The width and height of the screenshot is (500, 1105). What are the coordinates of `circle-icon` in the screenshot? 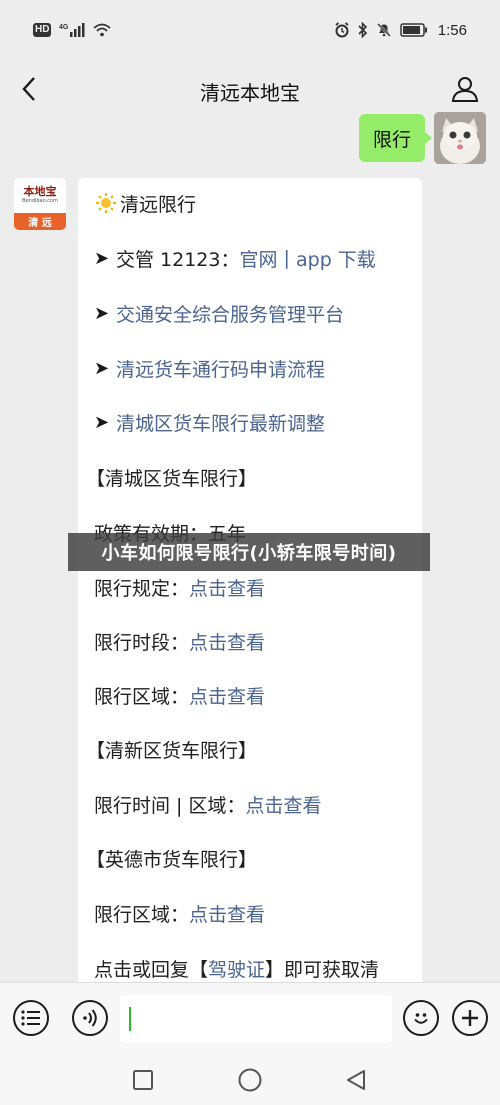 It's located at (250, 1080).